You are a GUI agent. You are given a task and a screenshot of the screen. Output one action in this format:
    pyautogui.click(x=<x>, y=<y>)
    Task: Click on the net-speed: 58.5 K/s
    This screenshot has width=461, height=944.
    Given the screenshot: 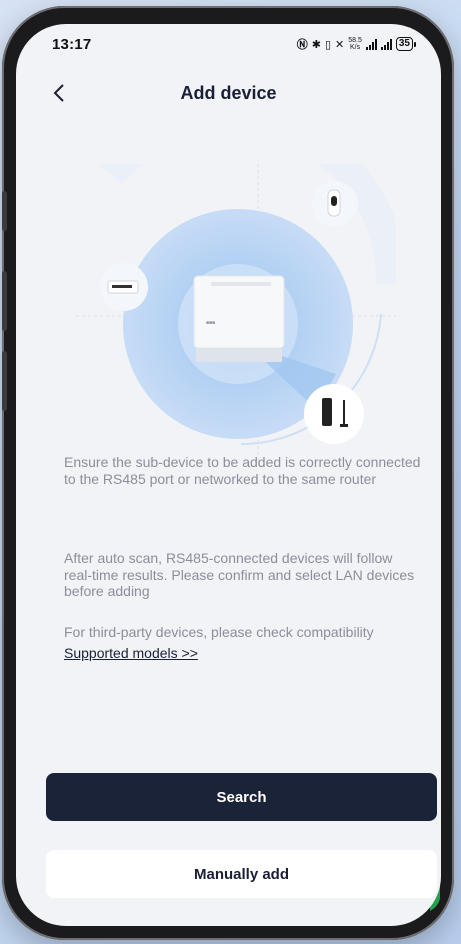 What is the action you would take?
    pyautogui.click(x=355, y=44)
    